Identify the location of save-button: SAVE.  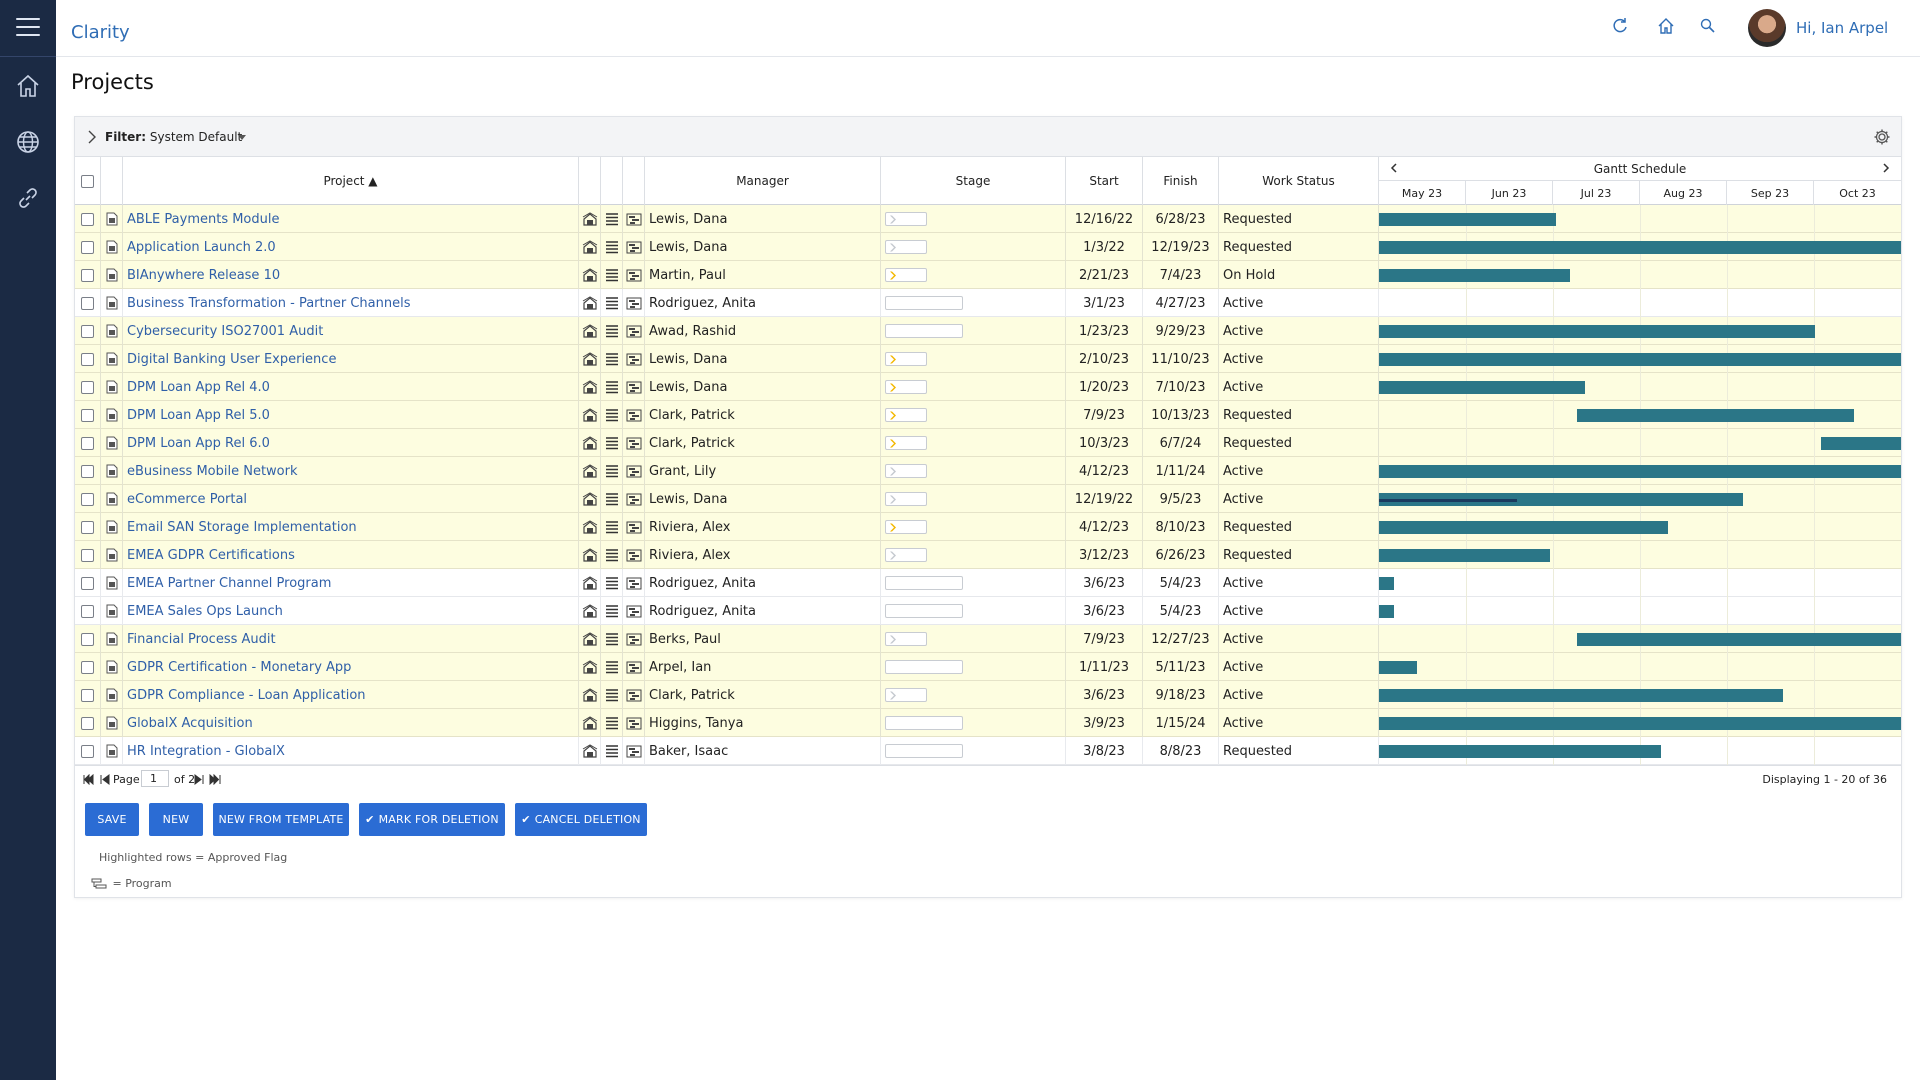
(112, 819).